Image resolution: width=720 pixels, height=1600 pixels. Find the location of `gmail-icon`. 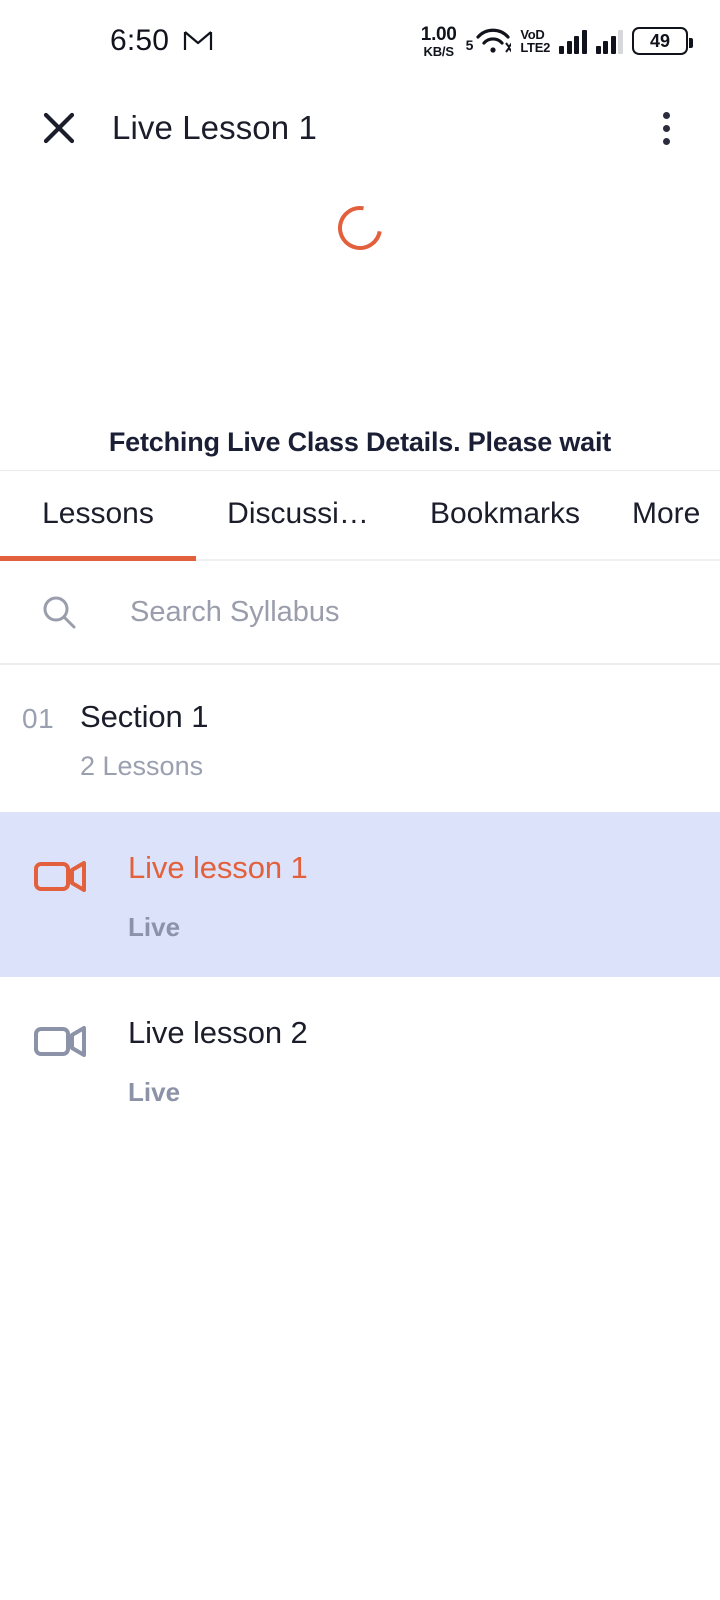

gmail-icon is located at coordinates (198, 40).